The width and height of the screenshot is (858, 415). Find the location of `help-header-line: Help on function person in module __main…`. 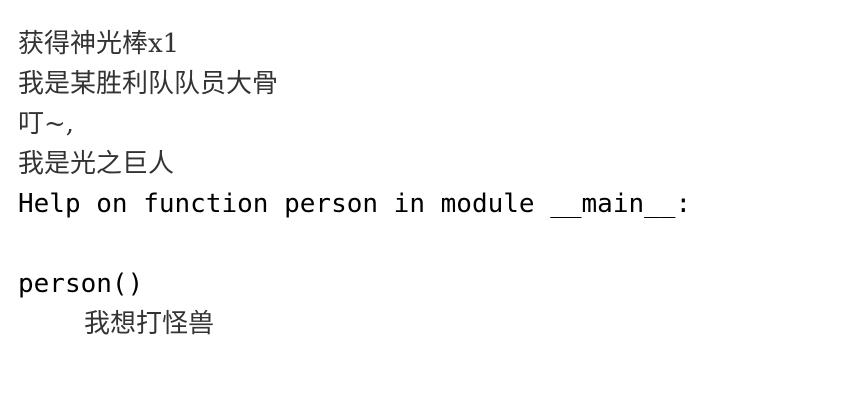

help-header-line: Help on function person in module __main… is located at coordinates (355, 204).